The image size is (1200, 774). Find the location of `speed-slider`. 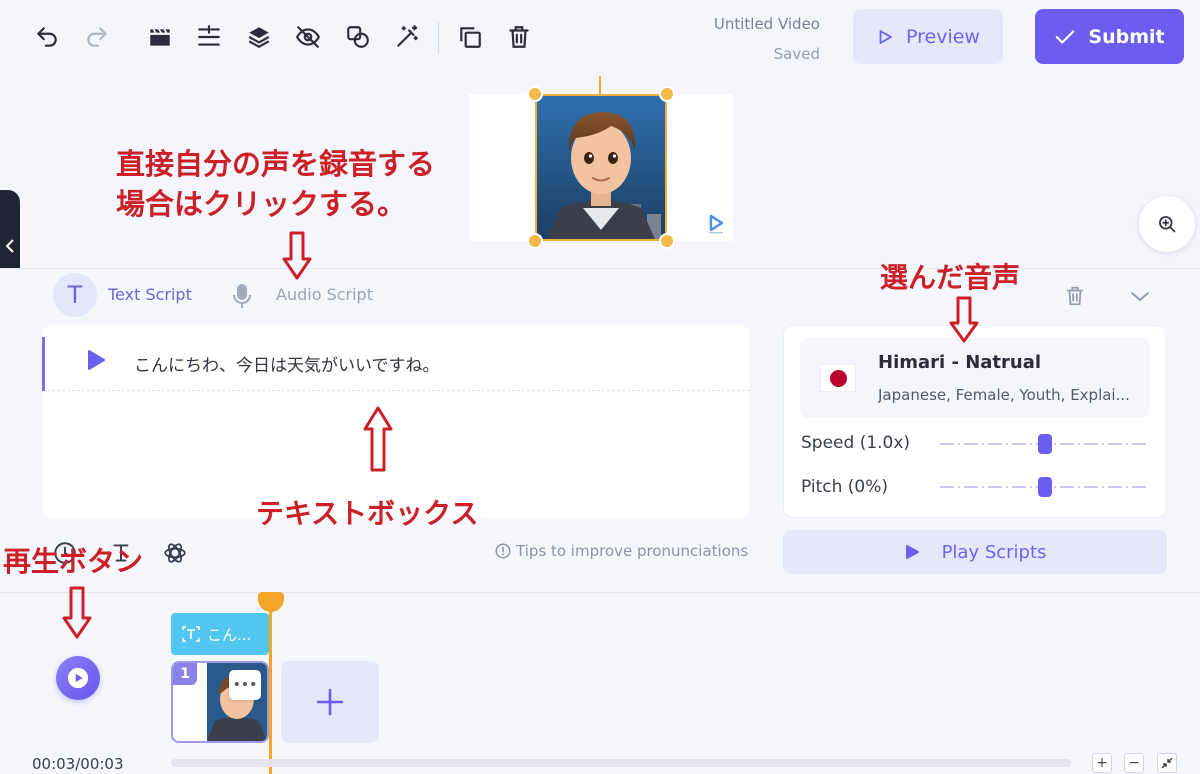

speed-slider is located at coordinates (1045, 444).